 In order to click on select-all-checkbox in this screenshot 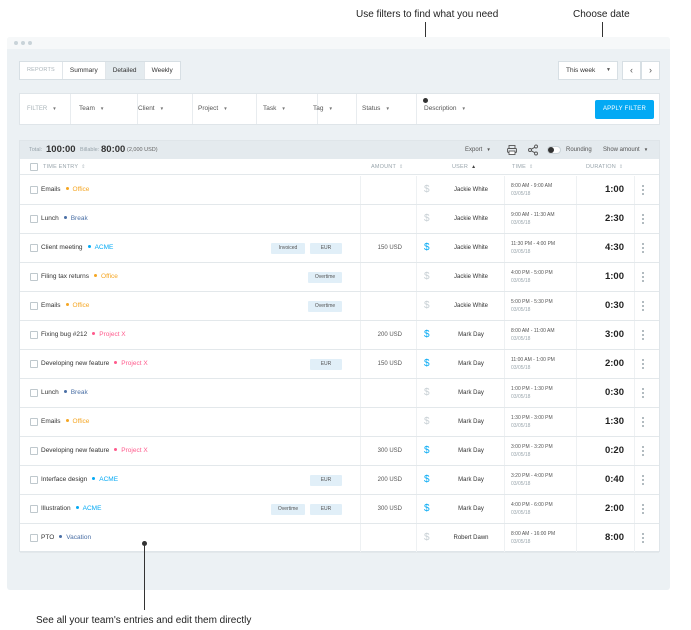, I will do `click(34, 167)`.